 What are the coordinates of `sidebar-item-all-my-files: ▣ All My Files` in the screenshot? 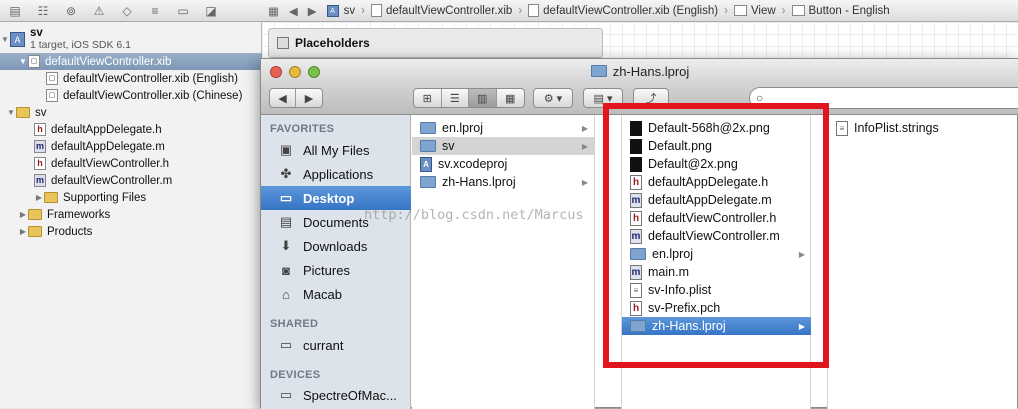 It's located at (336, 150).